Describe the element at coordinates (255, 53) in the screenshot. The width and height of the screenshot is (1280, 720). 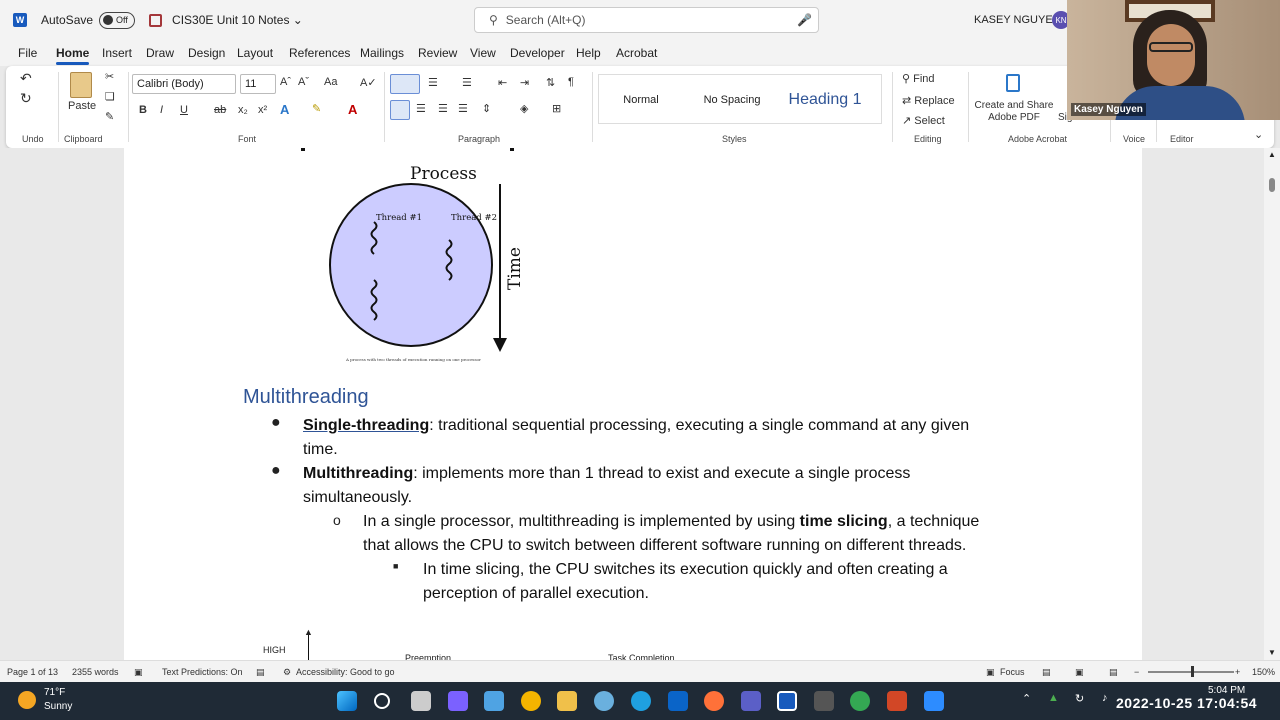
I see `tab-layout: Layout` at that location.